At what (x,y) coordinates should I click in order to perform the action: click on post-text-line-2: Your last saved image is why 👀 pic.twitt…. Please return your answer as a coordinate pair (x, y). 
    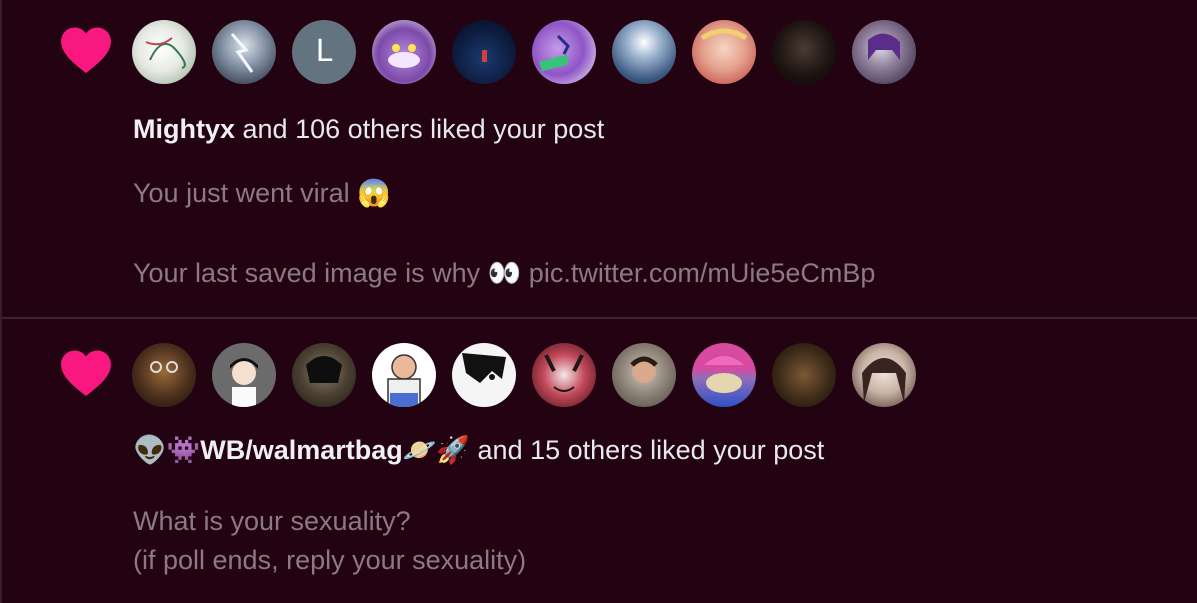
    Looking at the image, I should click on (504, 273).